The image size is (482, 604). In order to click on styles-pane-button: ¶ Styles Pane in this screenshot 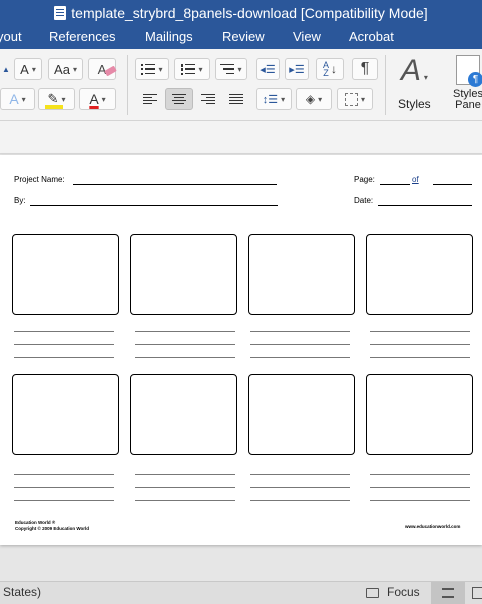, I will do `click(465, 83)`.